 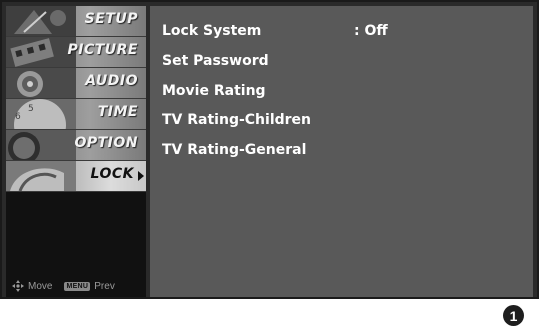 I want to click on option-label: TV Rating-Children, so click(x=237, y=120).